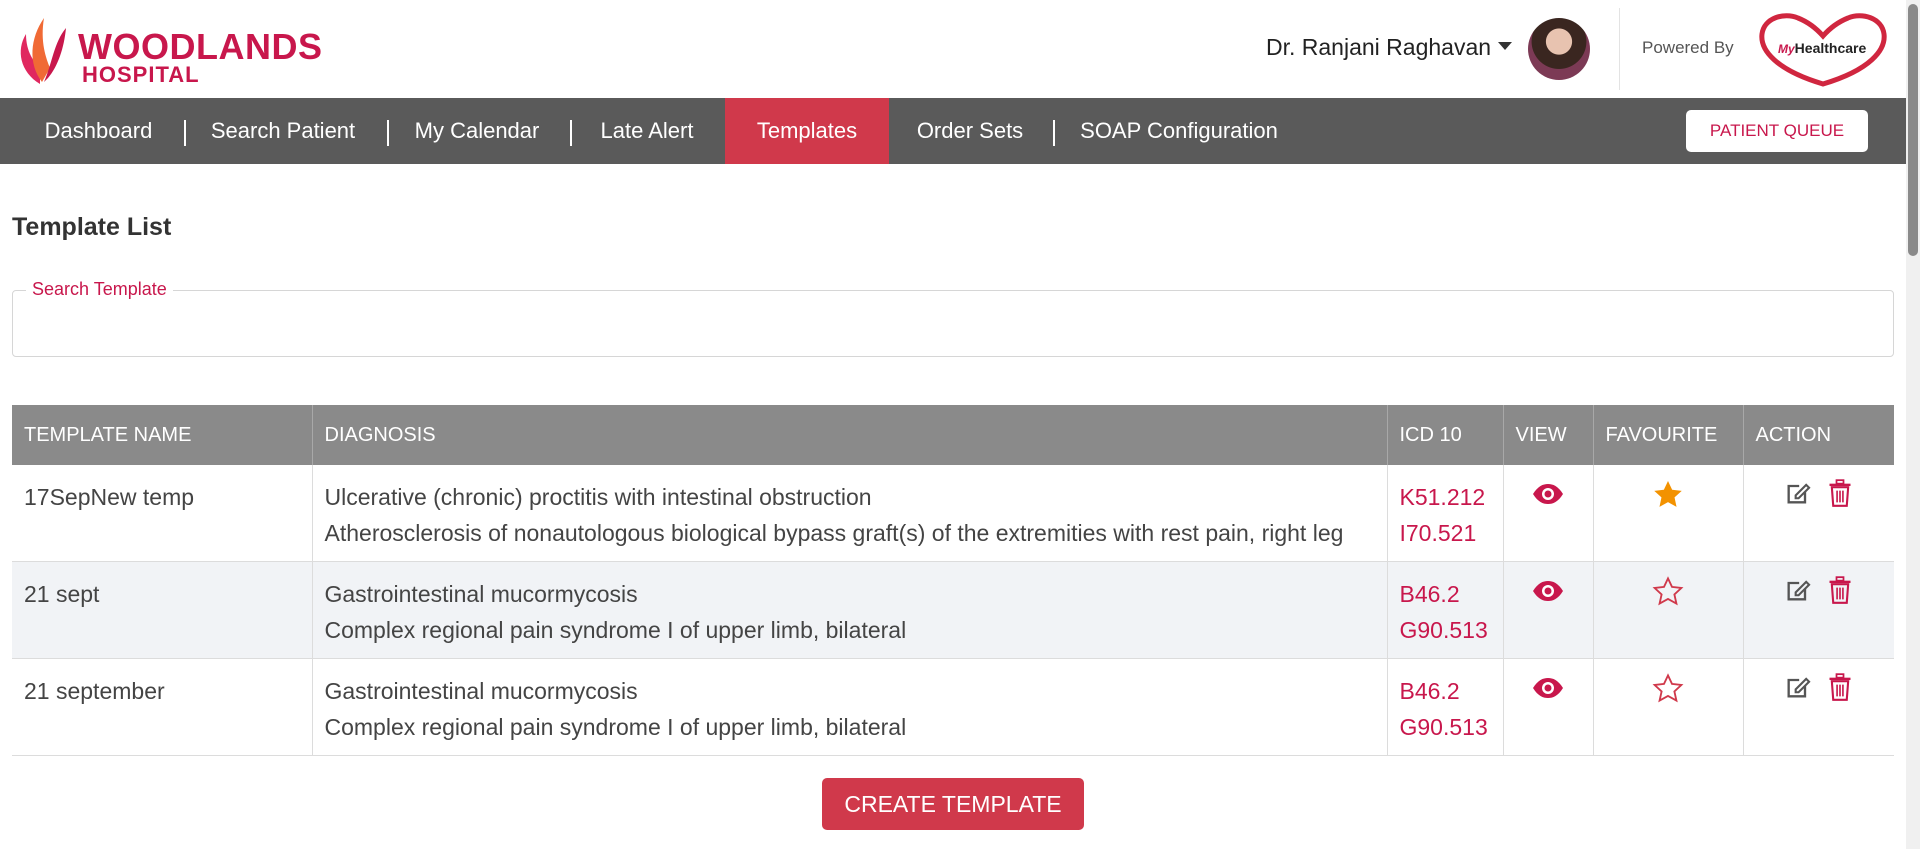 The height and width of the screenshot is (849, 1920). What do you see at coordinates (141, 74) in the screenshot?
I see `logo-wordmark-line2: HOSPITAL` at bounding box center [141, 74].